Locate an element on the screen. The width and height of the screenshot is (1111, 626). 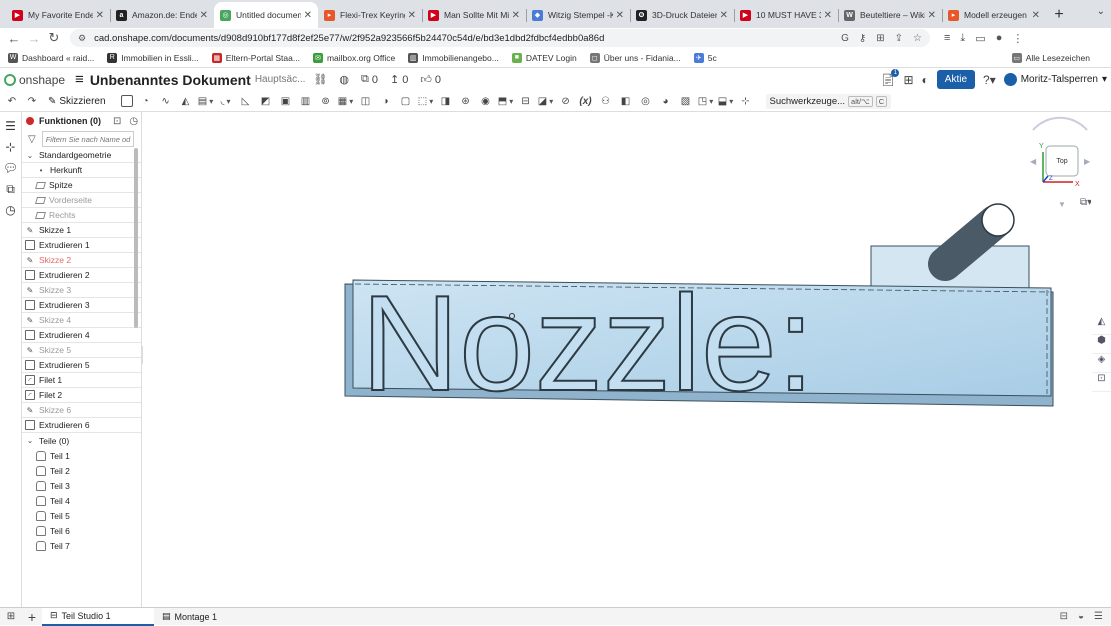
part-item: Teil 7 is located at coordinates (81, 545).